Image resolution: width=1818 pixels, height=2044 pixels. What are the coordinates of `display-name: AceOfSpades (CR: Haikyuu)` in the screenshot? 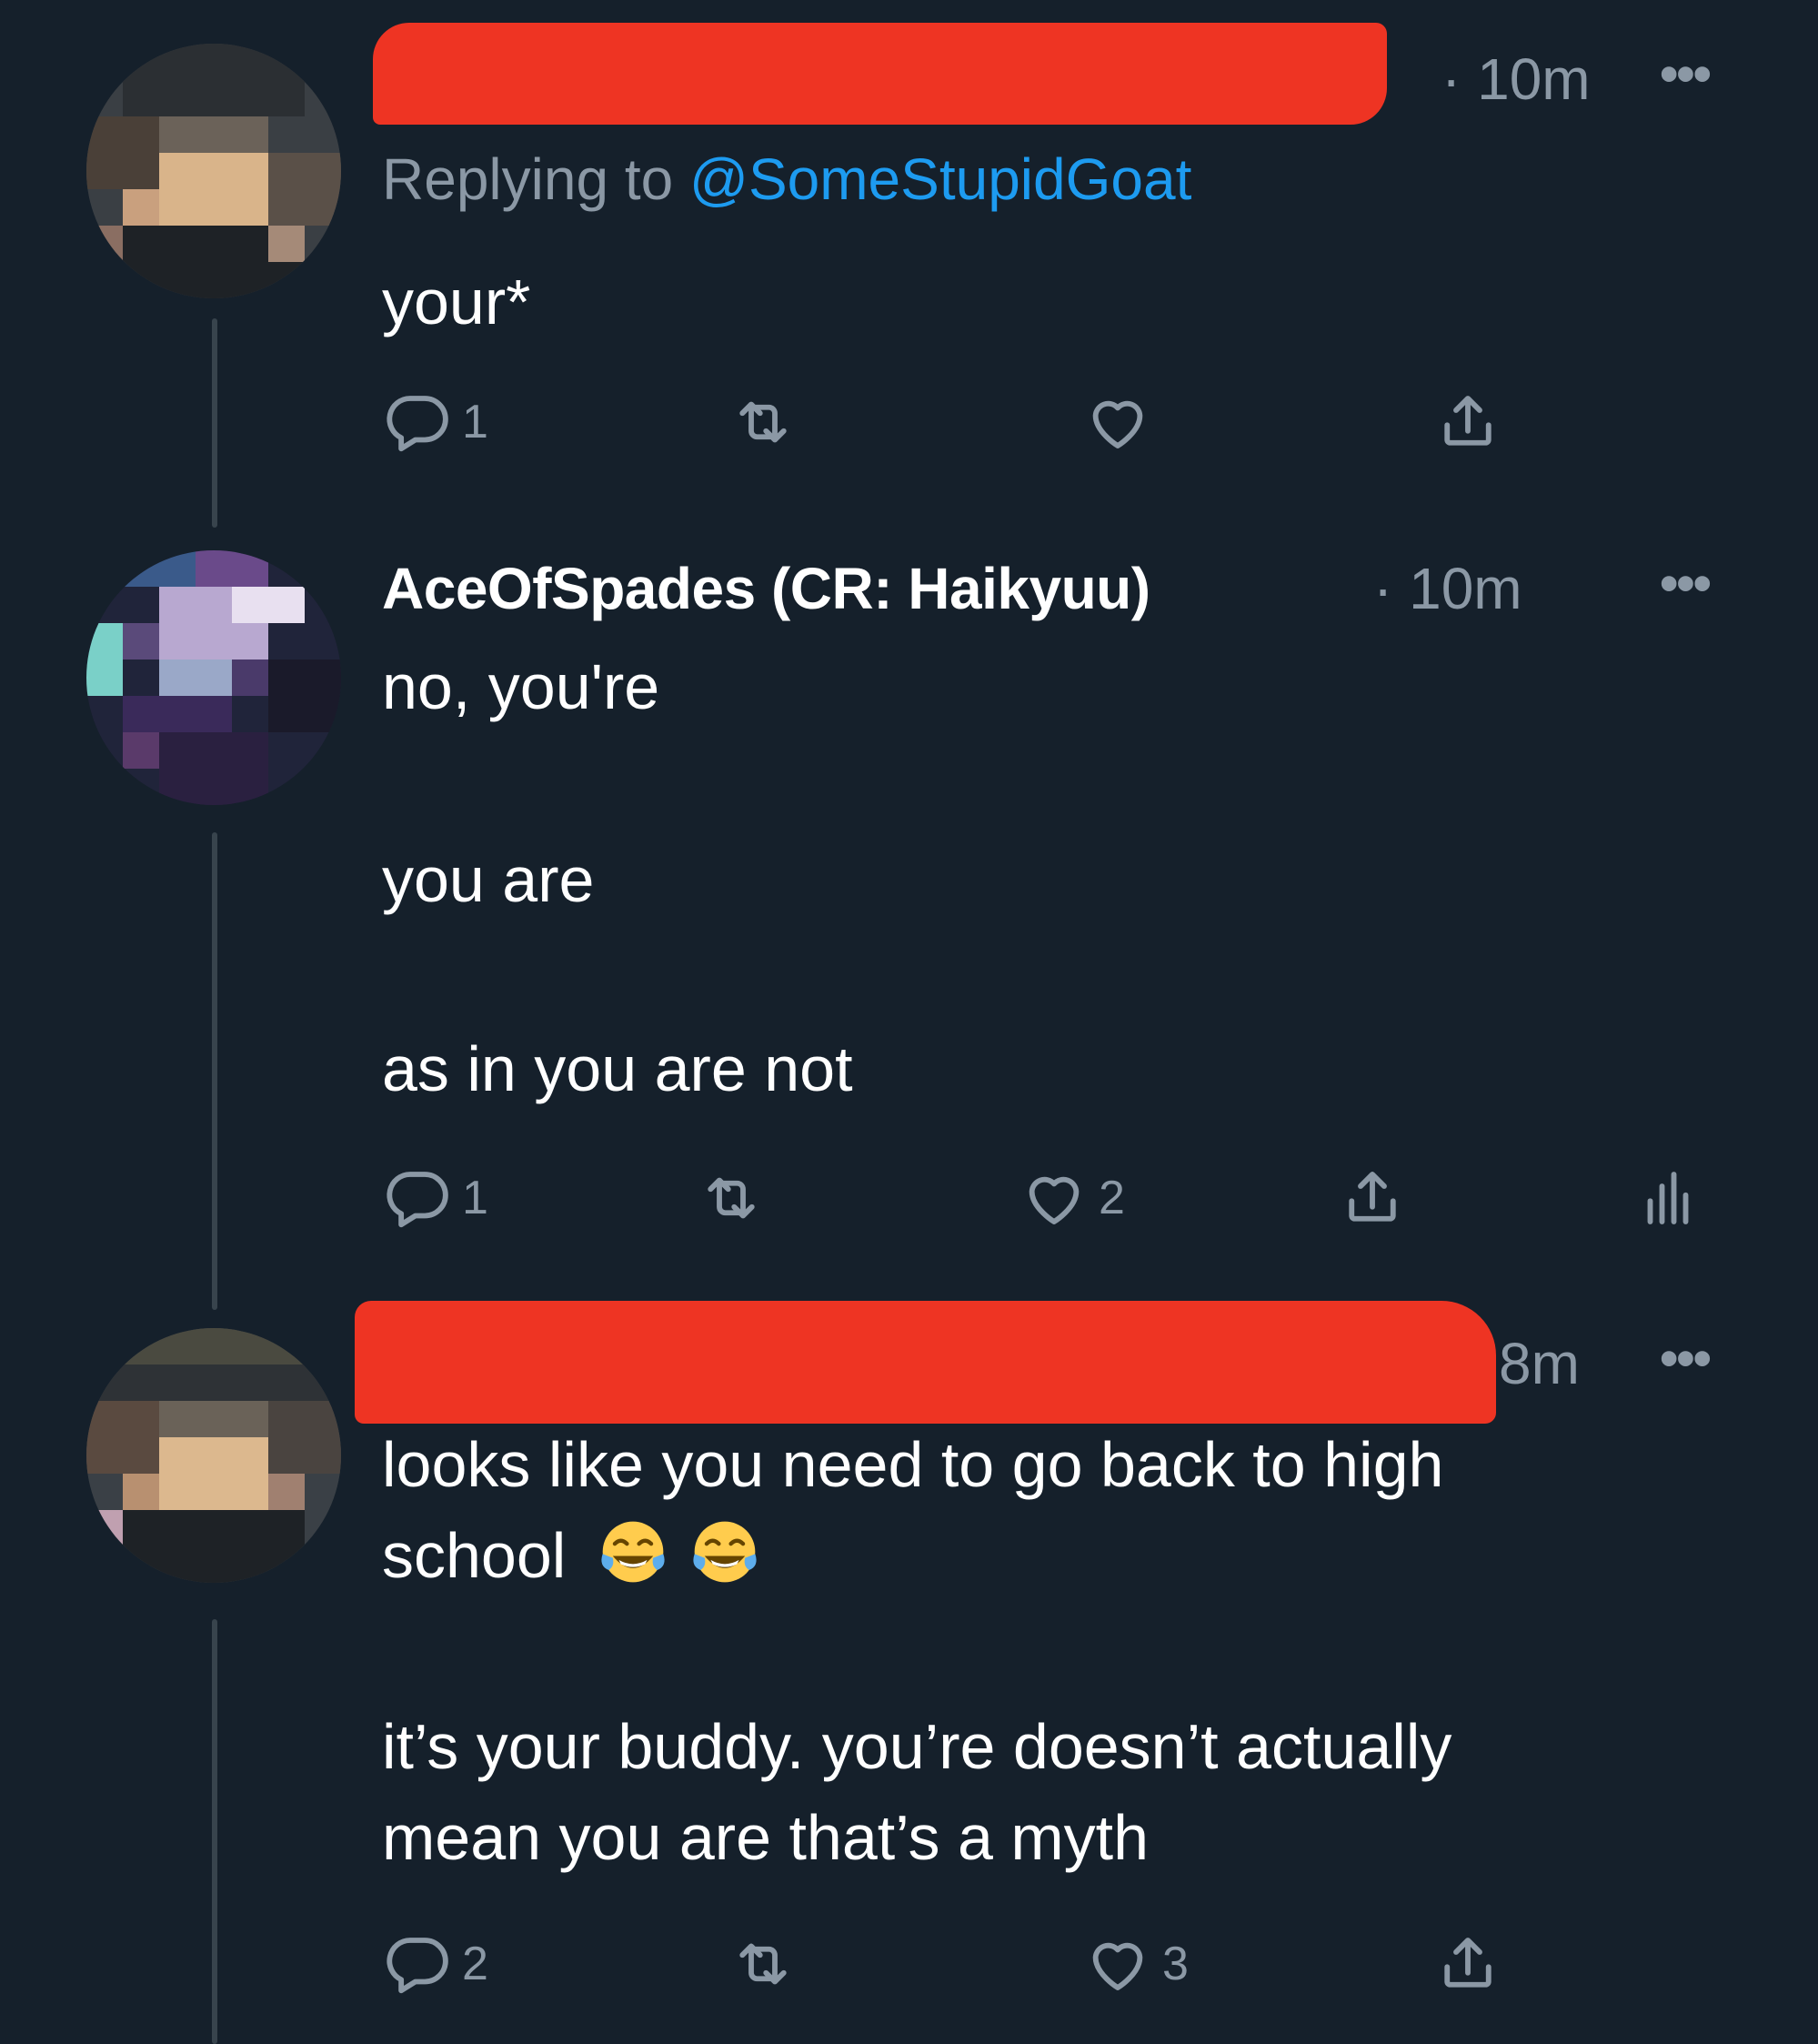 It's located at (766, 589).